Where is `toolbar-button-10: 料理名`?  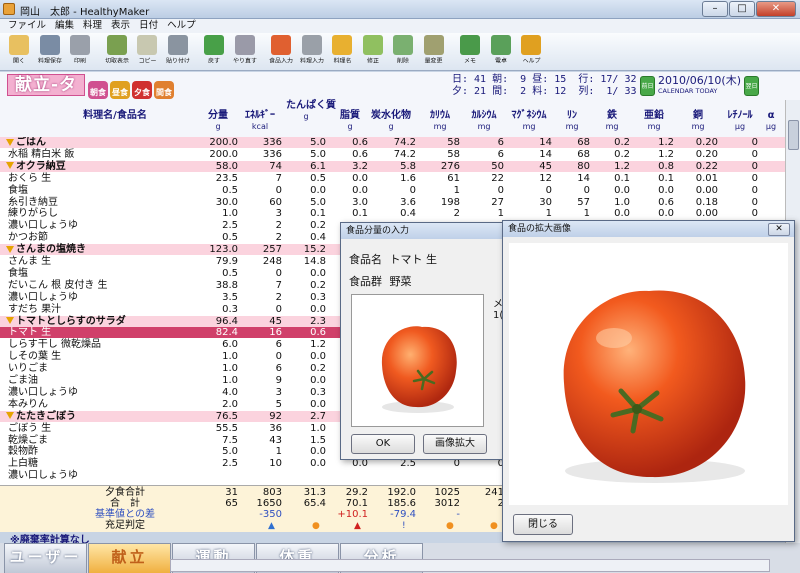 toolbar-button-10: 料理名 is located at coordinates (342, 51).